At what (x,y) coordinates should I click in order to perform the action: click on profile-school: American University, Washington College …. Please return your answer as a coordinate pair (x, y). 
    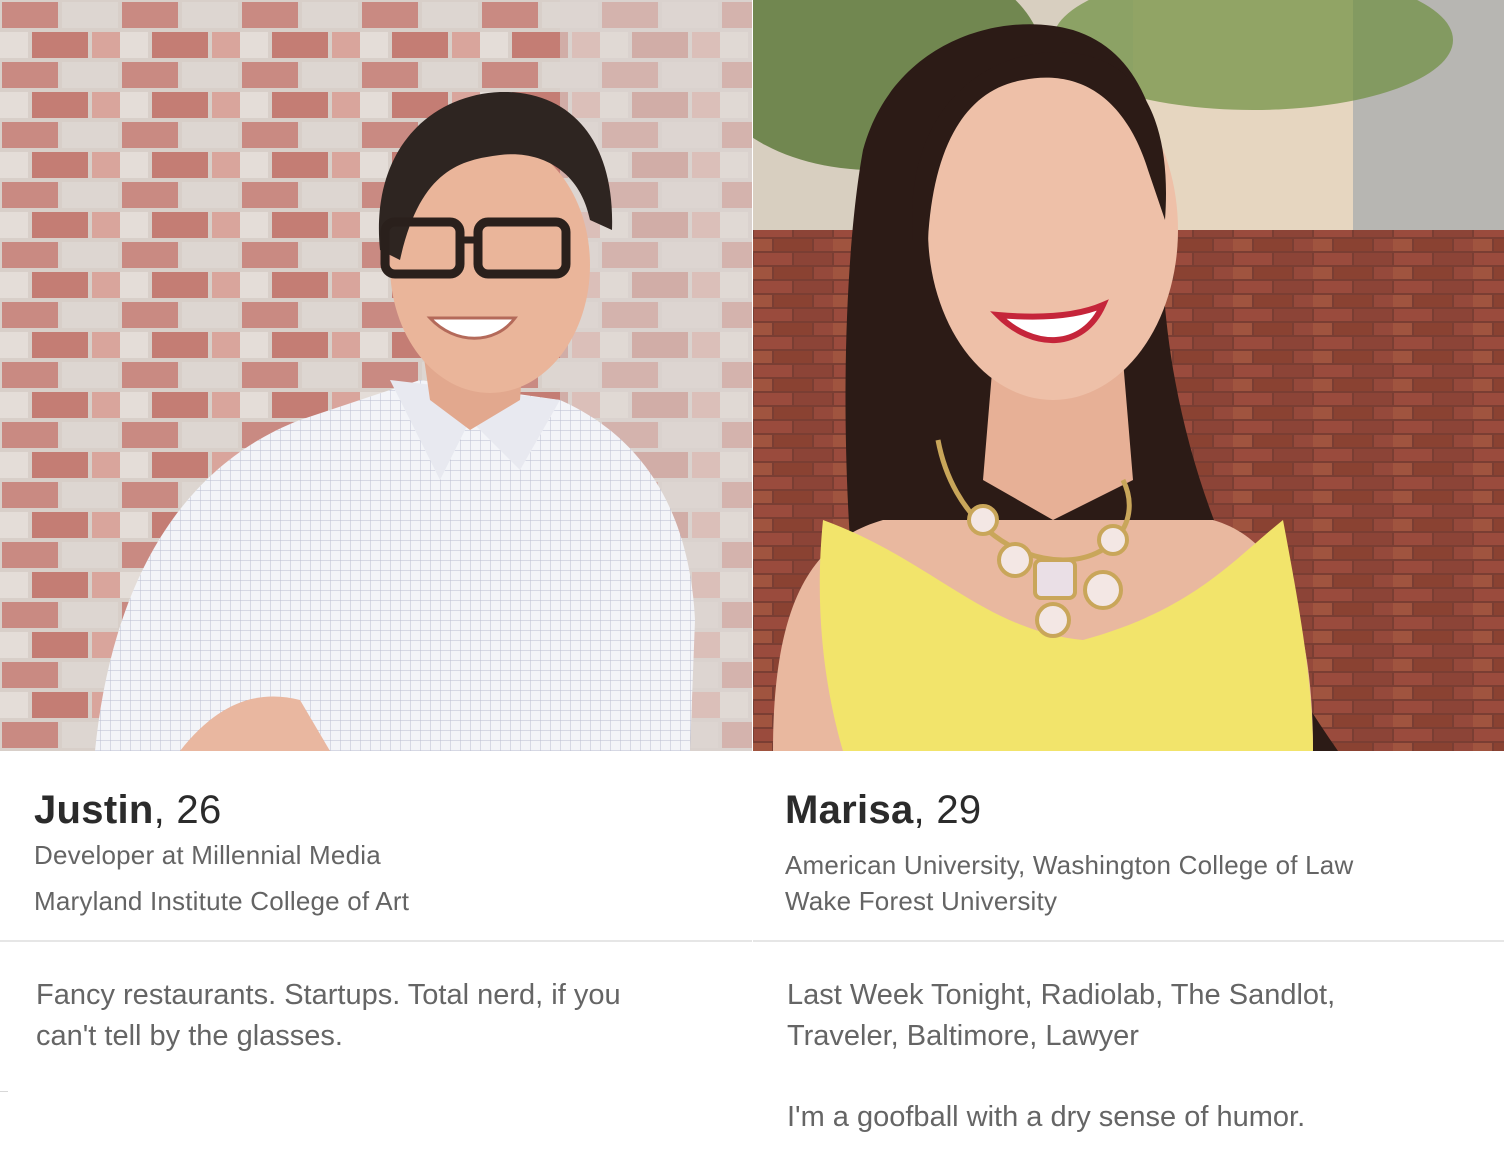
    Looking at the image, I should click on (1069, 865).